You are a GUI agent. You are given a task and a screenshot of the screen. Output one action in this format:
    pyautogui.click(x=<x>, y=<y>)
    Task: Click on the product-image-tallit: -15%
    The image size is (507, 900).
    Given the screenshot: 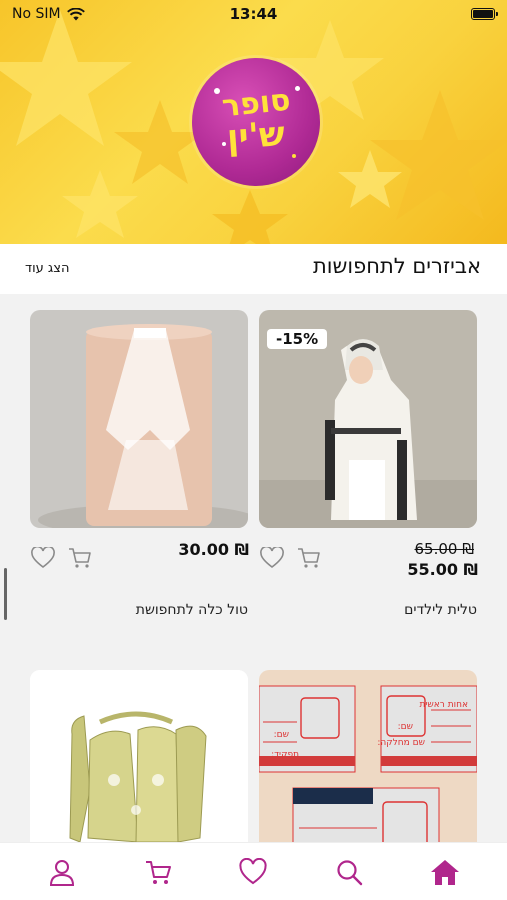 What is the action you would take?
    pyautogui.click(x=368, y=419)
    